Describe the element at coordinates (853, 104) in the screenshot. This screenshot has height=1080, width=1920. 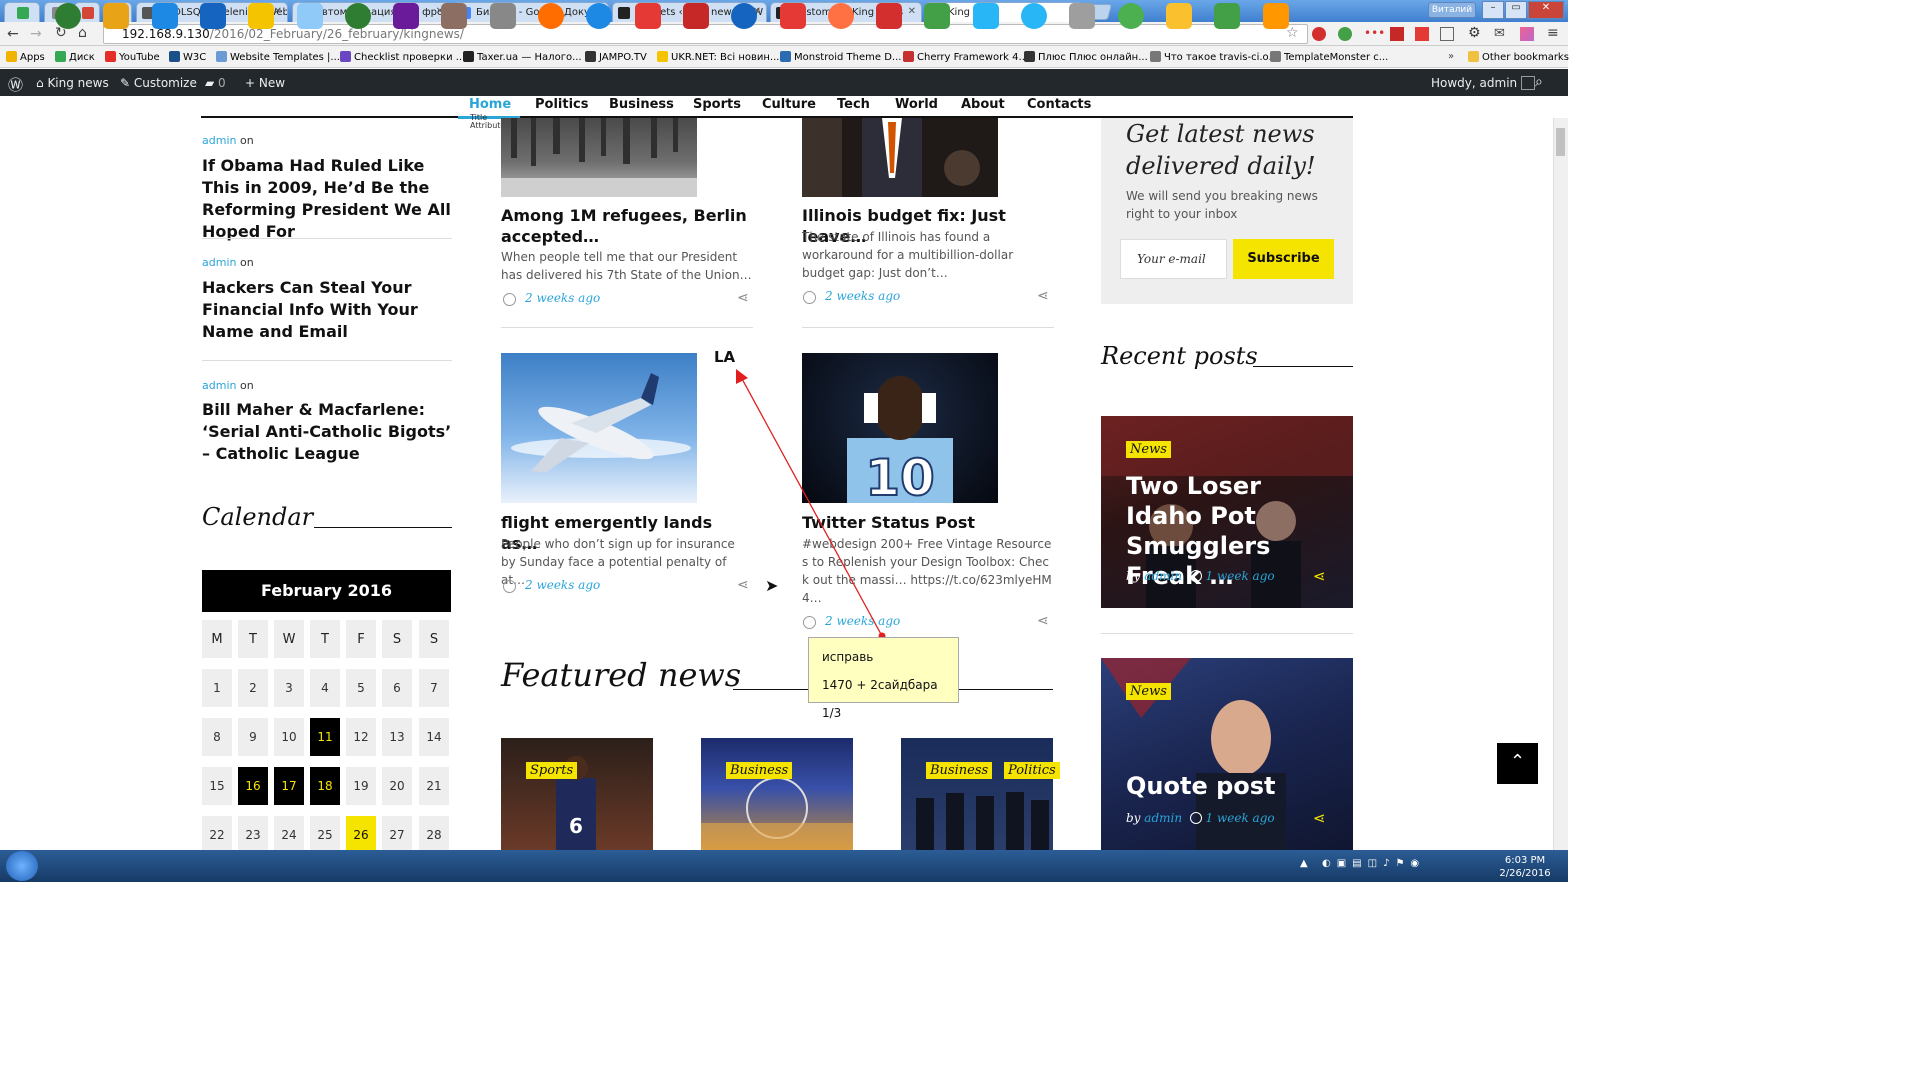
I see `nav-item-tech: Tech` at that location.